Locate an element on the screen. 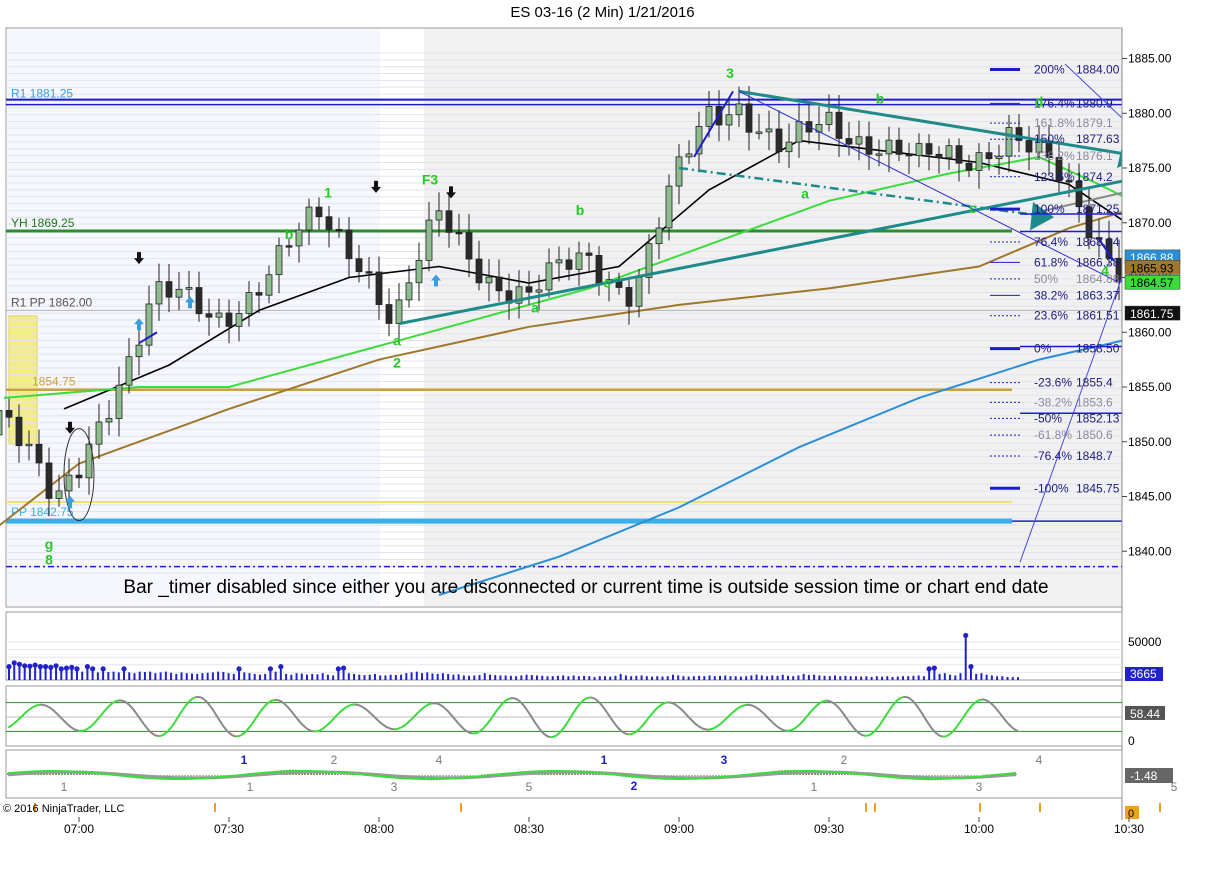 The image size is (1205, 871). time-tick-label: 10:00 is located at coordinates (979, 829).